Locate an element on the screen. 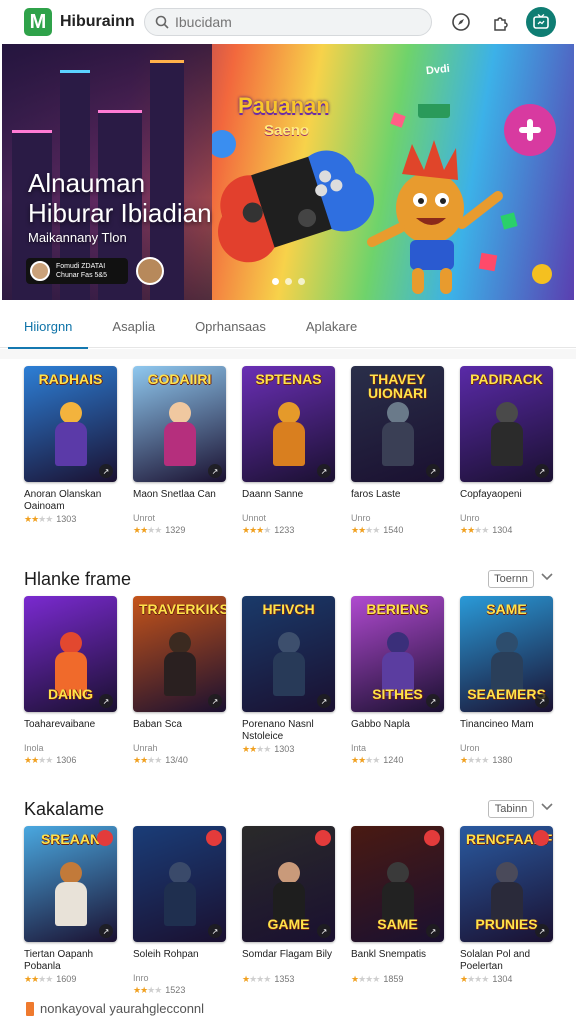 Image resolution: width=576 pixels, height=1024 pixels. game-publisher: Unro is located at coordinates (470, 518).